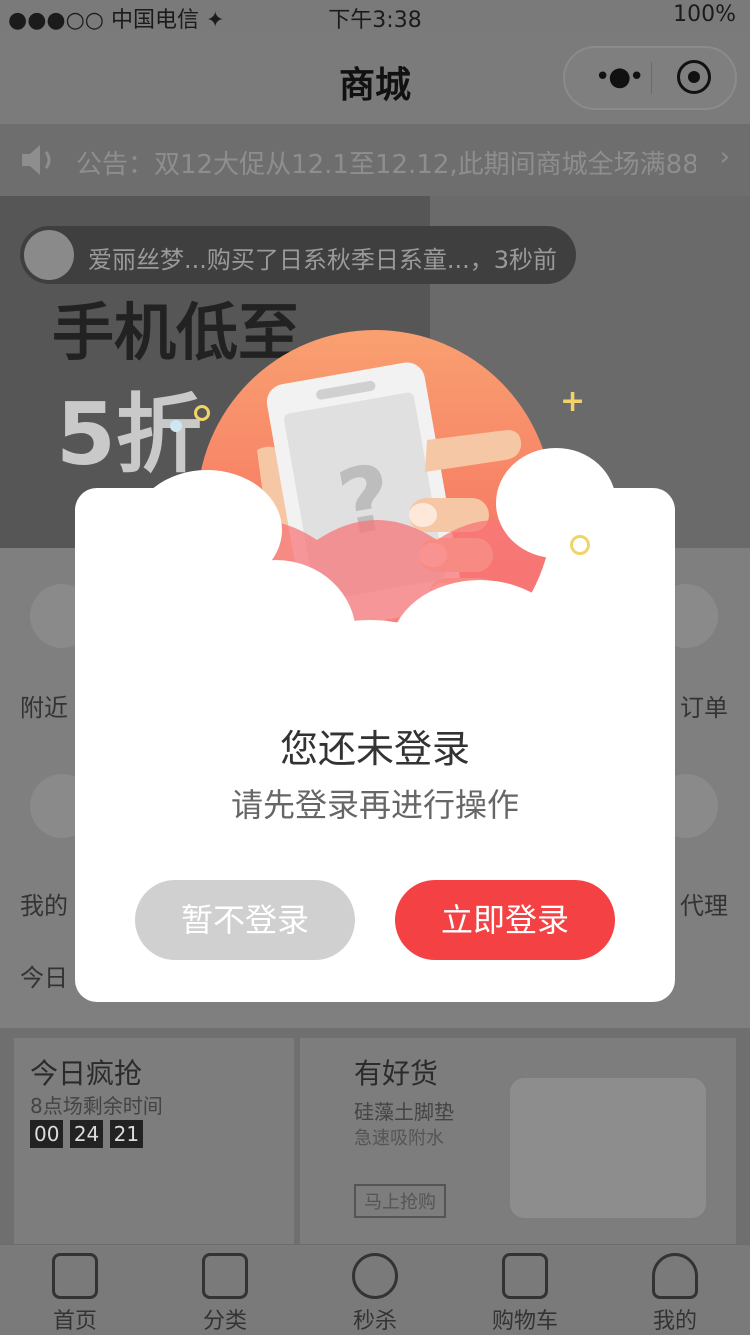  I want to click on battery-text: 100%, so click(704, 14).